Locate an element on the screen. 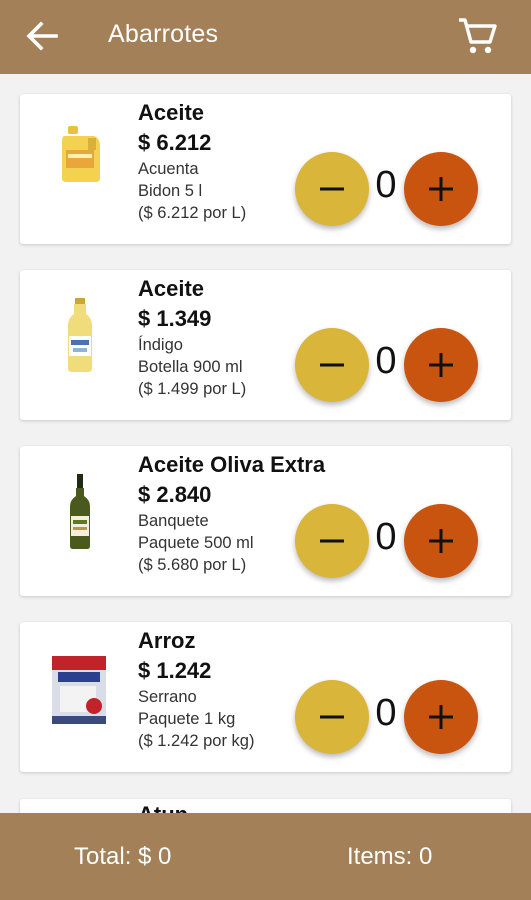 The width and height of the screenshot is (531, 900). product-name: Arroz is located at coordinates (167, 640).